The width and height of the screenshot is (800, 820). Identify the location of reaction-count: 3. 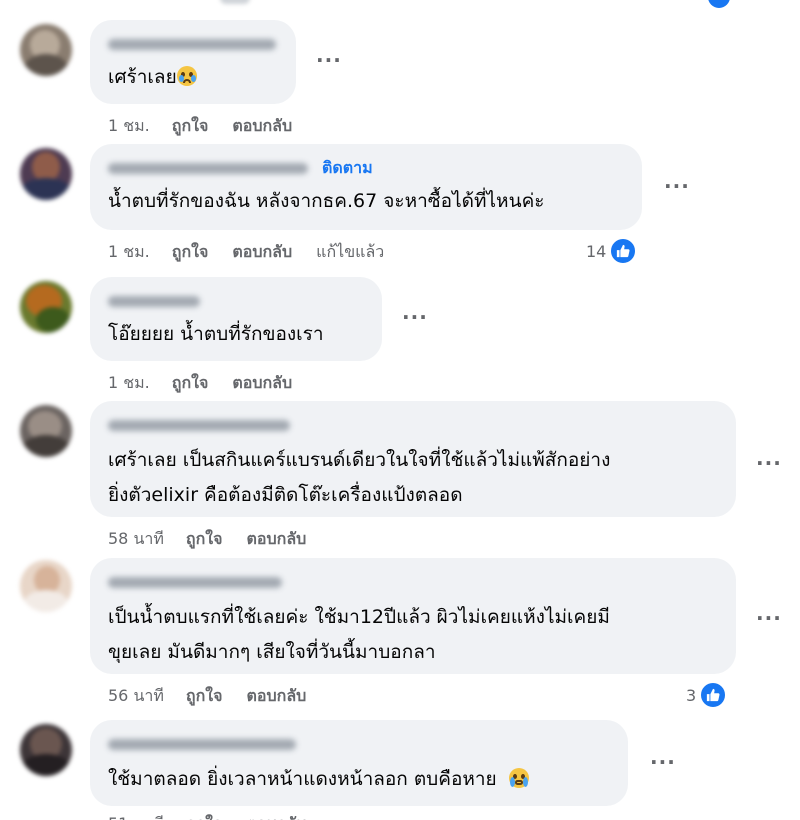
(707, 695).